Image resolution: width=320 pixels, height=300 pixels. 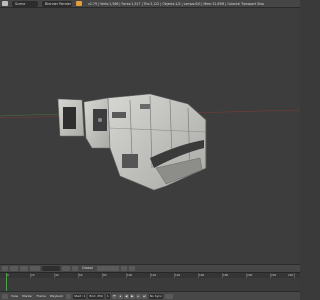 What do you see at coordinates (87, 268) in the screenshot?
I see `transform-orientation-label: Global` at bounding box center [87, 268].